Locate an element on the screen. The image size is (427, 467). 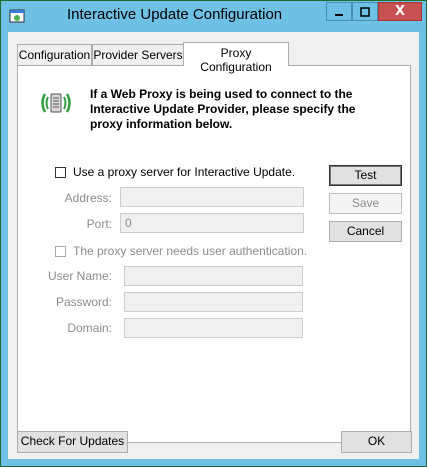
domain-label: Domain: is located at coordinates (89, 328).